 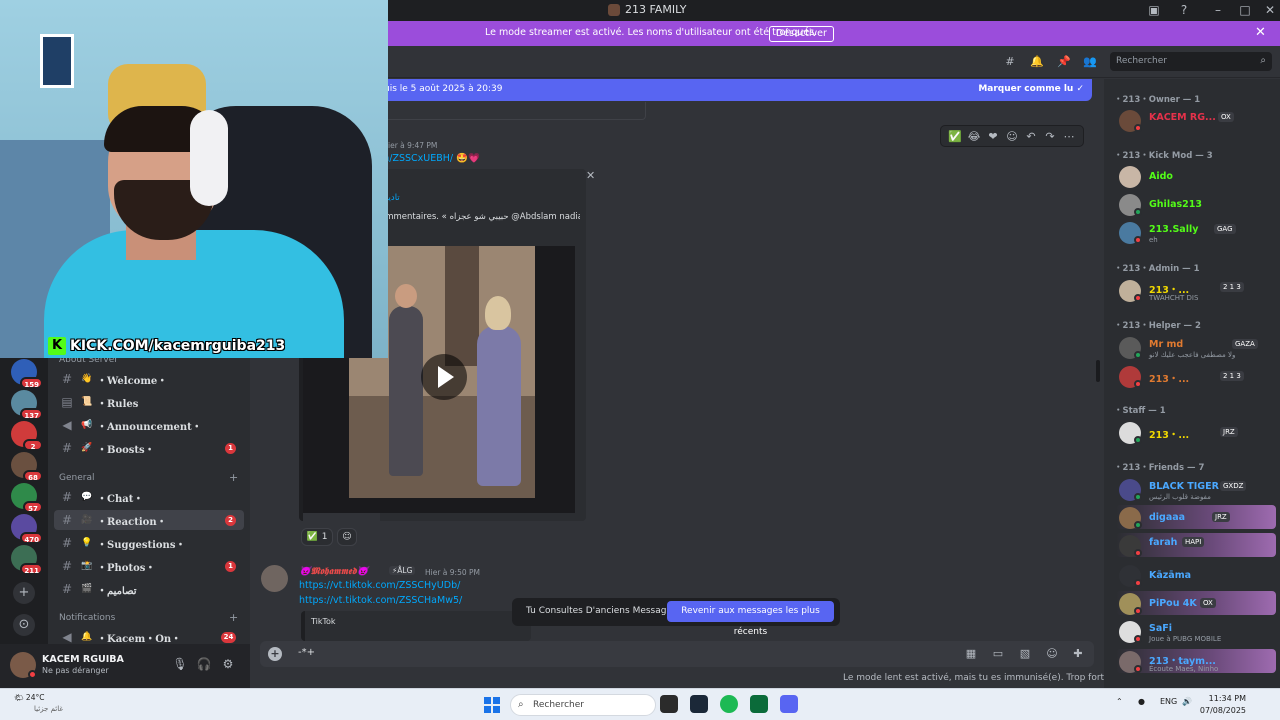 I want to click on clock-time: 11:34 PM, so click(x=1221, y=698).